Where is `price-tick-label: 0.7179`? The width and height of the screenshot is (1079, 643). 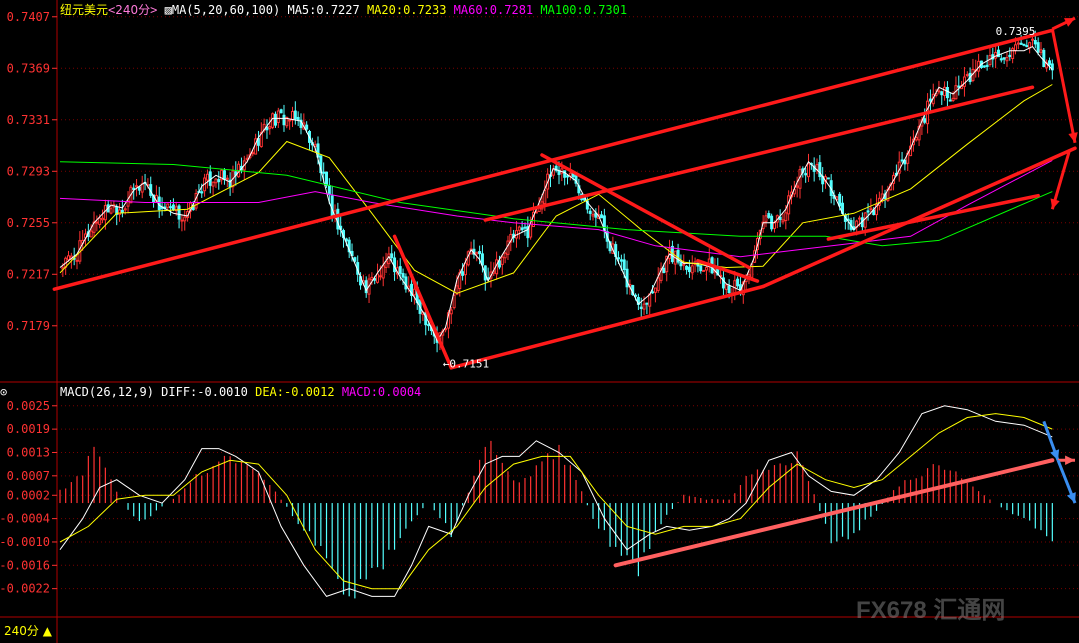 price-tick-label: 0.7179 is located at coordinates (28, 326).